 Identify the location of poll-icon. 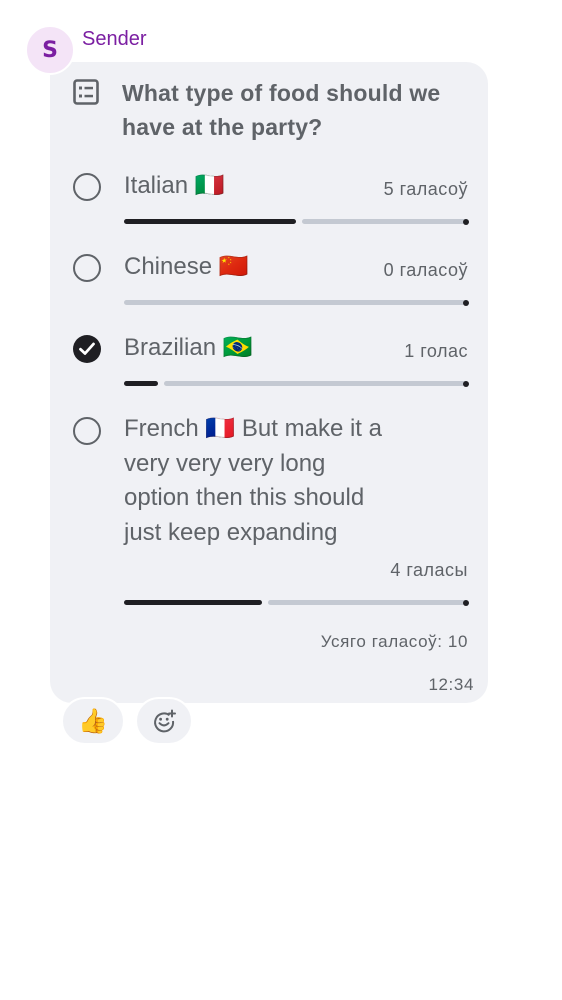
(86, 92).